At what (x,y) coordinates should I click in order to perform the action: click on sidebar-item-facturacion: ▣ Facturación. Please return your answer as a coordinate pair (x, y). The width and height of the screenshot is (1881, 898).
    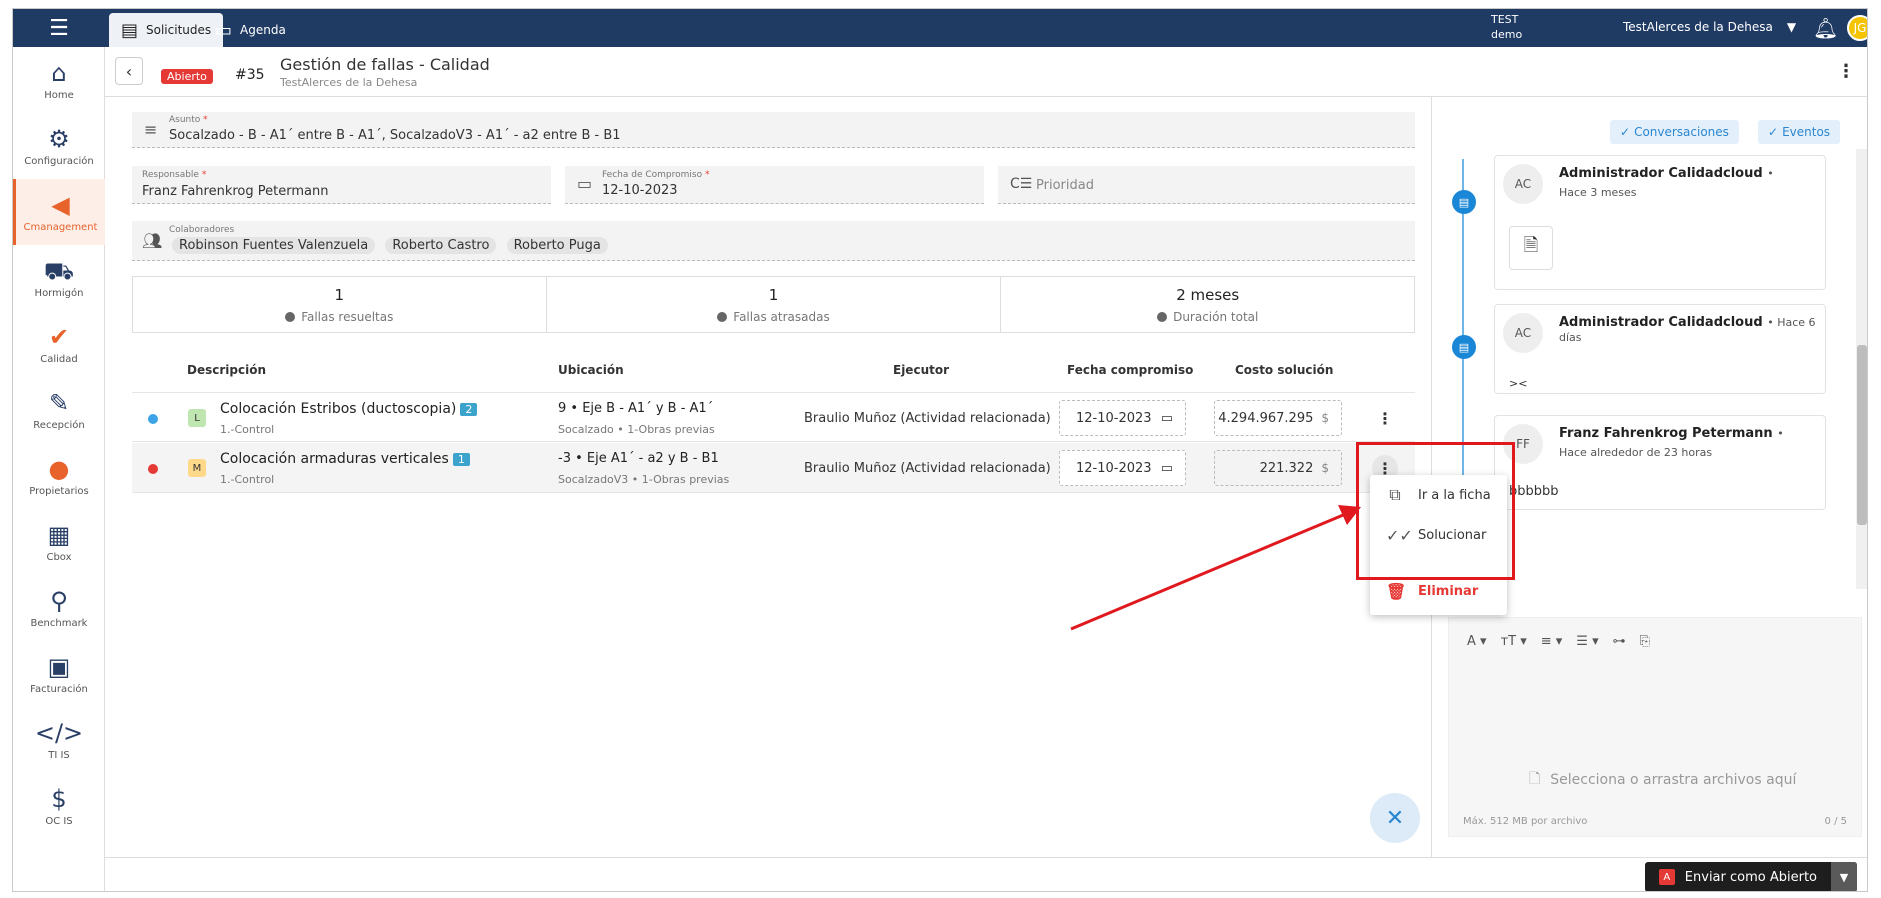
    Looking at the image, I should click on (59, 674).